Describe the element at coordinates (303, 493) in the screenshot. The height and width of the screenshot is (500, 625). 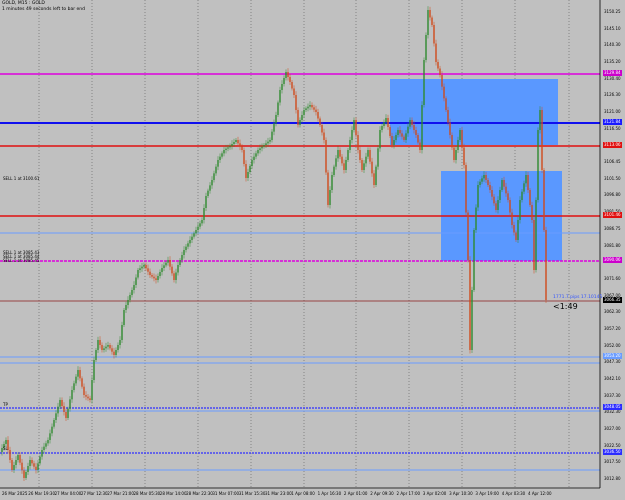
I see `time-axis-label: 1 Apr 08:00` at that location.